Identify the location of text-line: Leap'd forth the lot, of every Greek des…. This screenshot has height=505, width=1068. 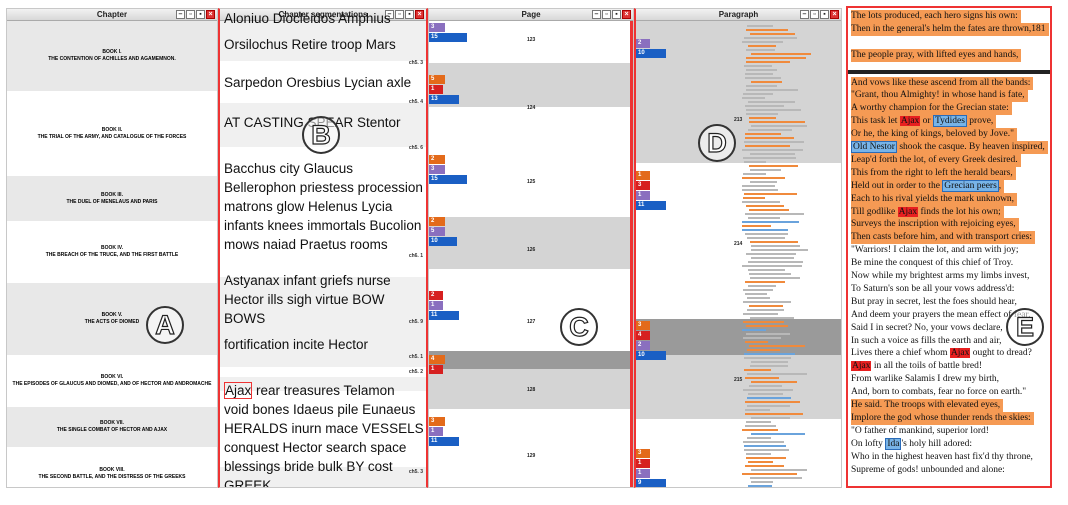
(936, 160).